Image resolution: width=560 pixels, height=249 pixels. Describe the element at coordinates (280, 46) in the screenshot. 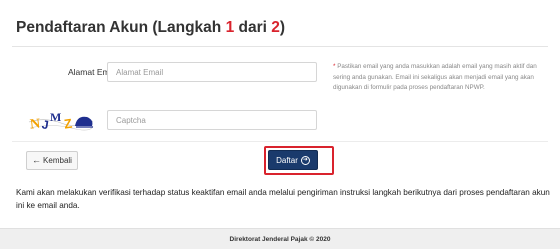

I see `header-divider` at that location.